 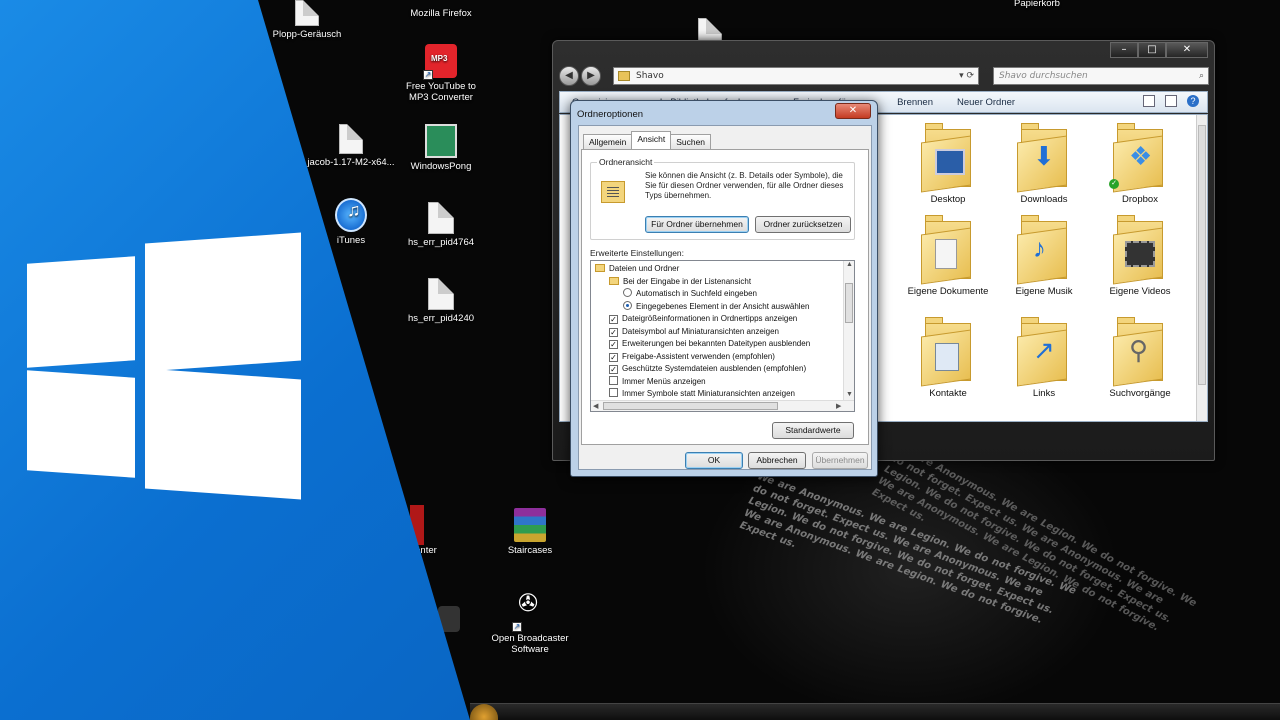 What do you see at coordinates (948, 256) in the screenshot?
I see `folder-item-documents: Eigene Dokumente` at bounding box center [948, 256].